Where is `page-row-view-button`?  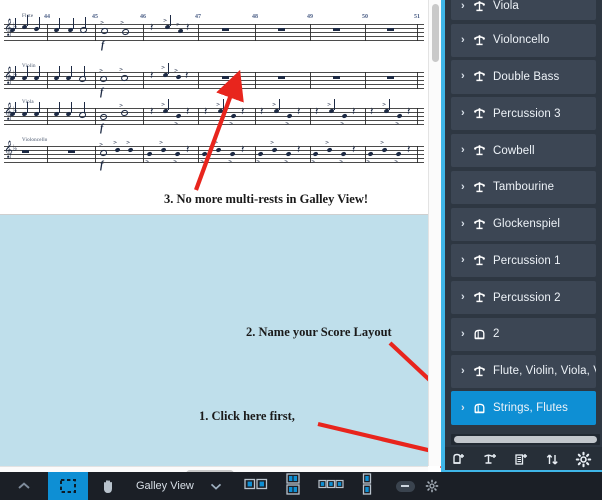
page-row-view-button is located at coordinates (331, 486).